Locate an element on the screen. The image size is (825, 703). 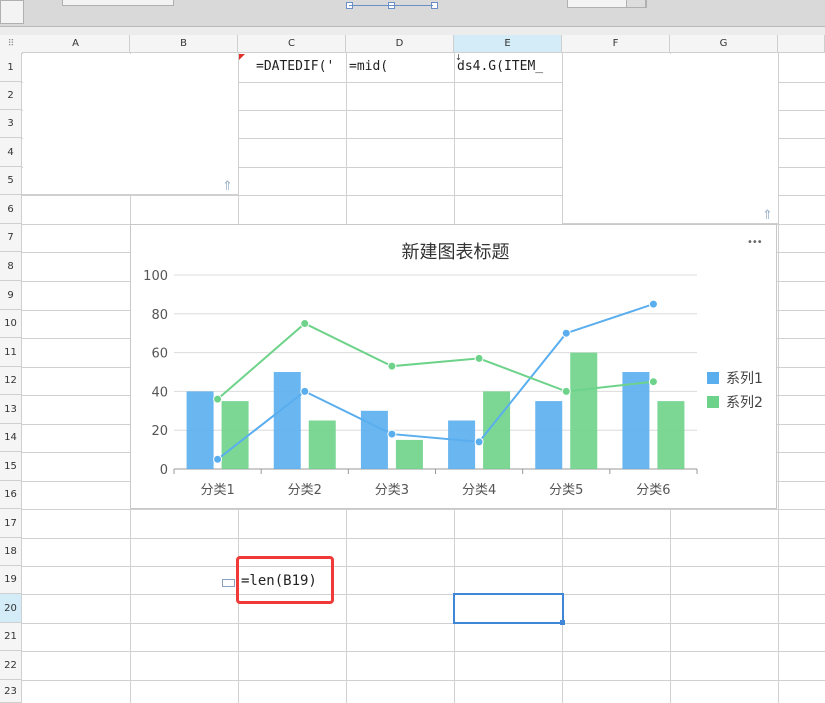
calendar-icon is located at coordinates (636, 4).